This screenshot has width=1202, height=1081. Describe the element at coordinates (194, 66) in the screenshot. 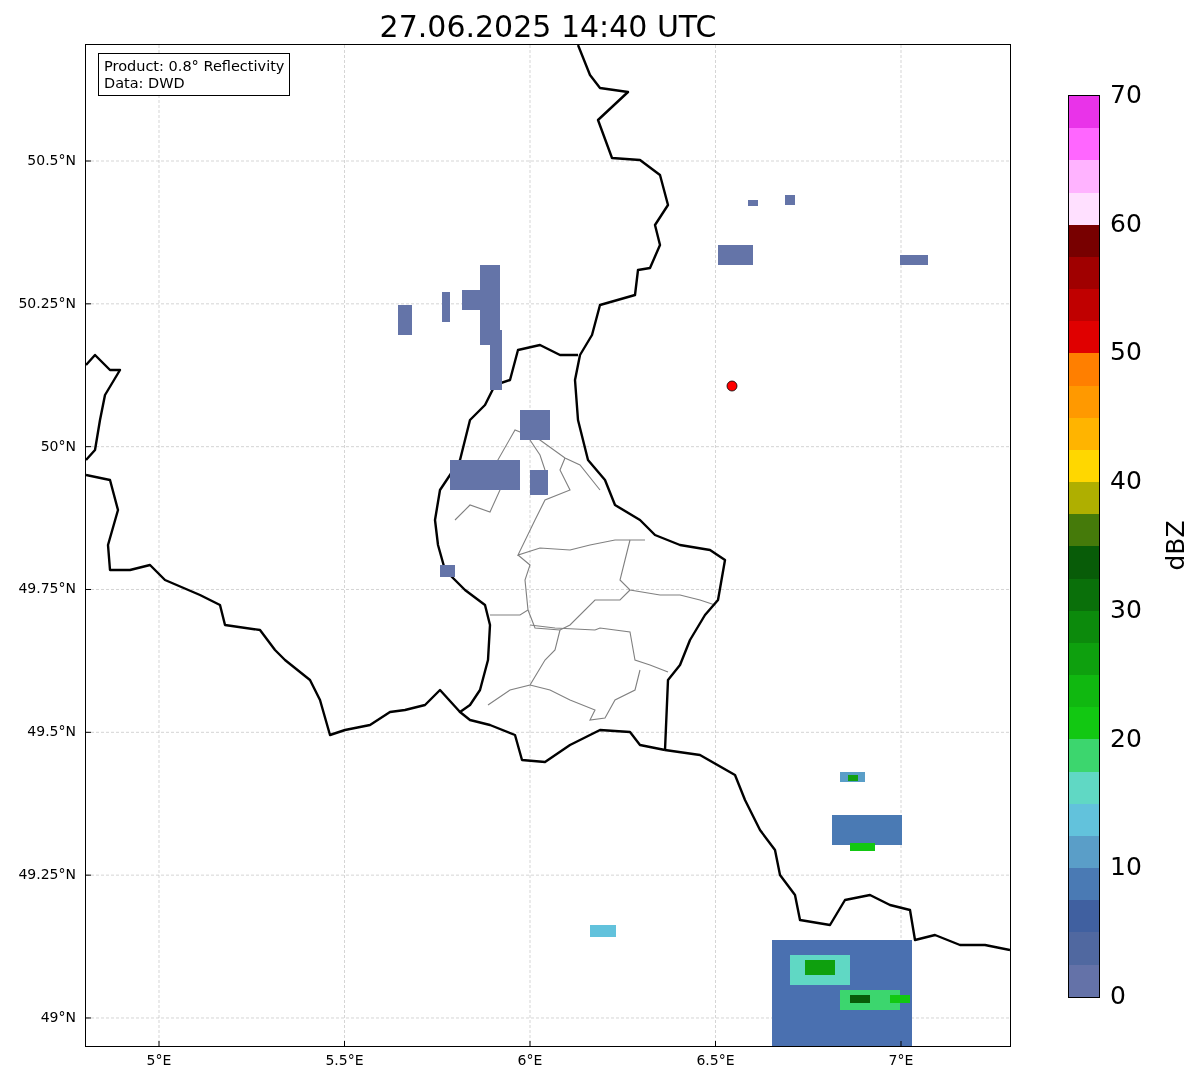

I see `info-text: Product: 0.8° Reflectivity` at that location.